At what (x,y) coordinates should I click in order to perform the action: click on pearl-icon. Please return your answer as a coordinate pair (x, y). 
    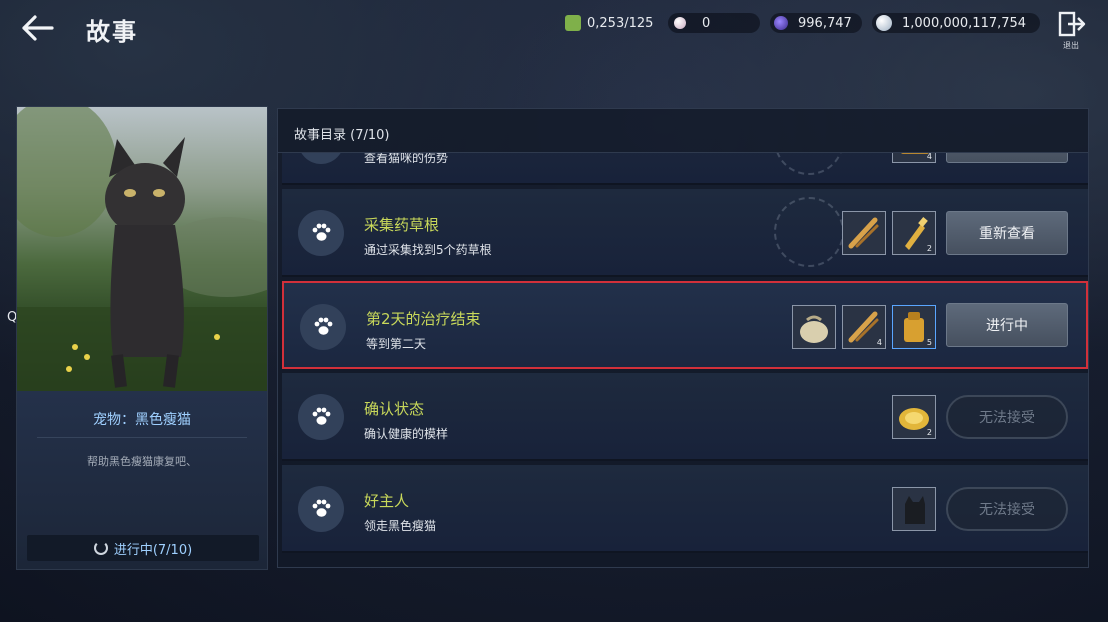
    Looking at the image, I should click on (680, 23).